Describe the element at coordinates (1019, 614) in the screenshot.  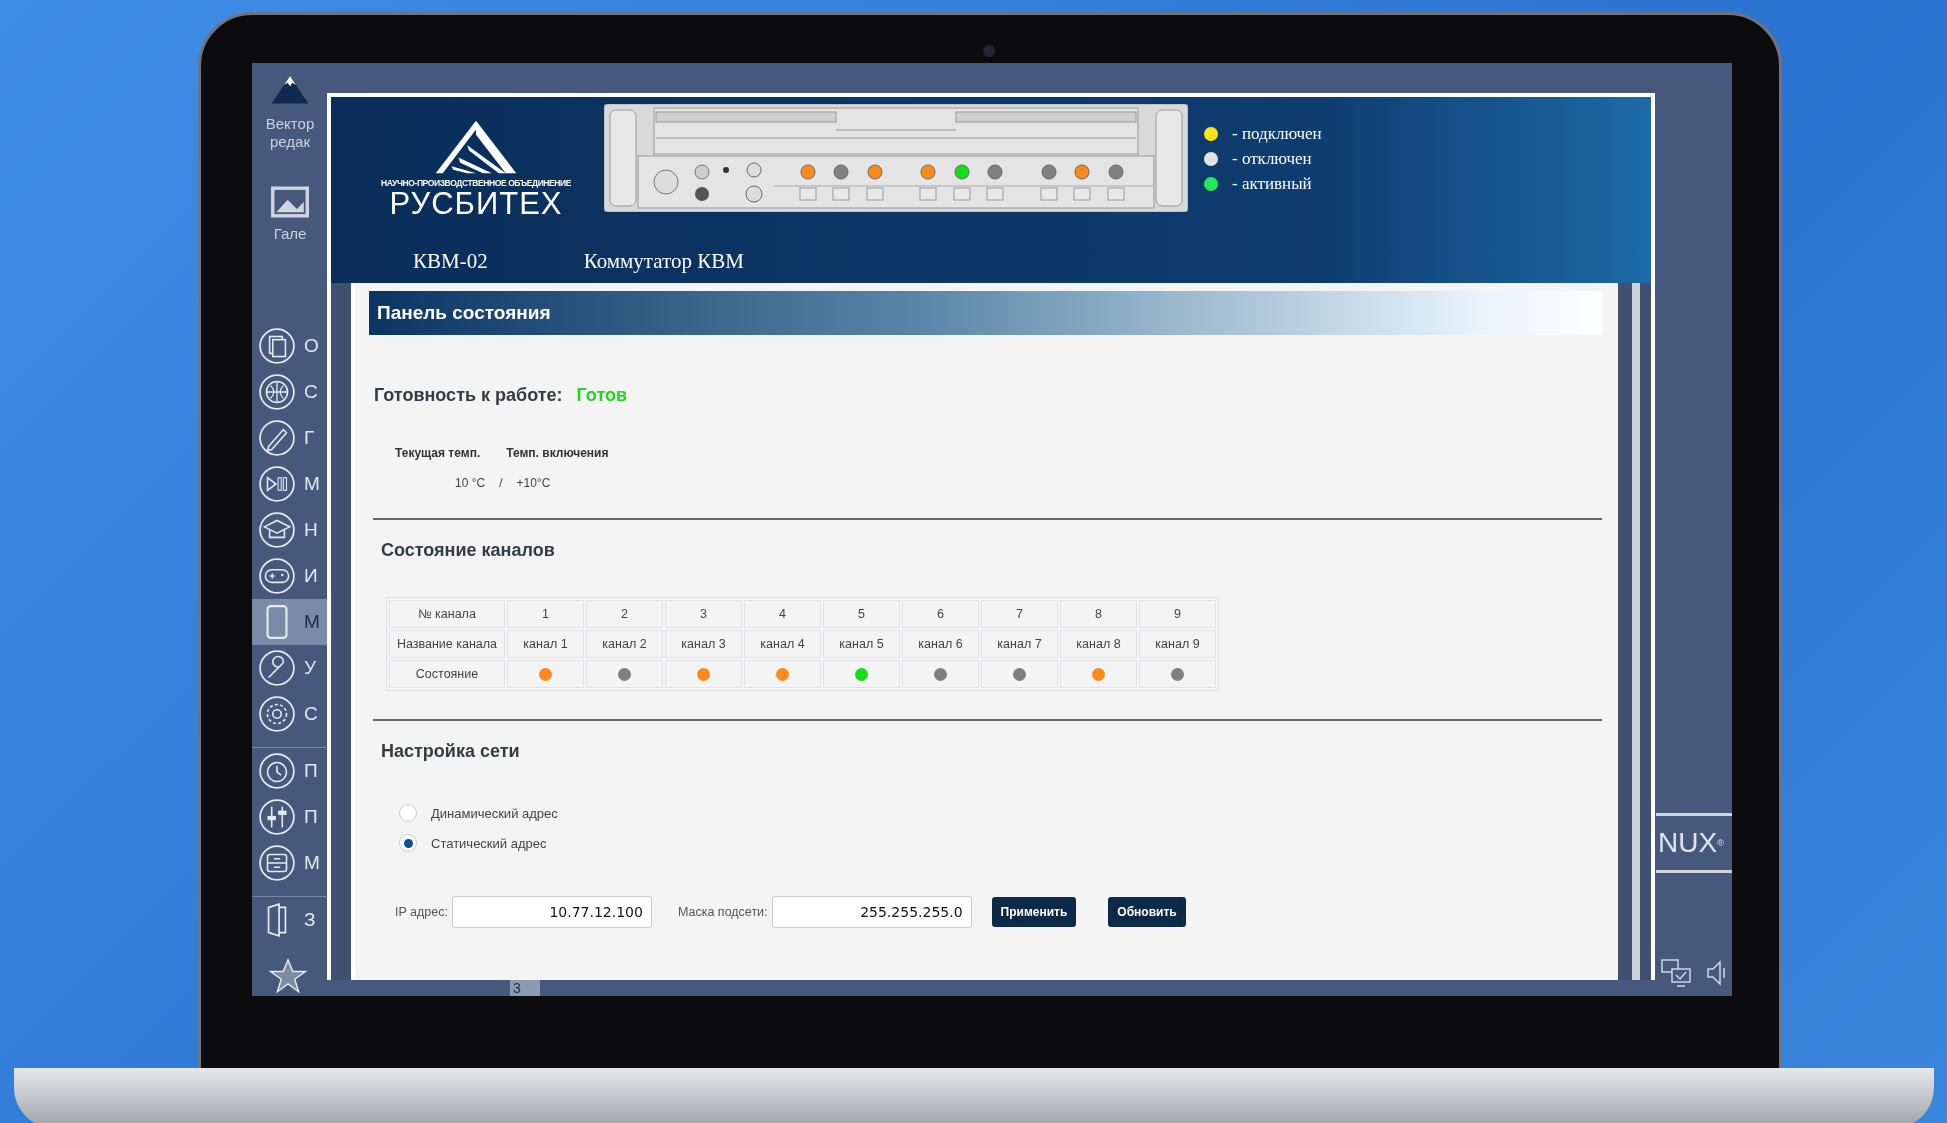
I see `table-cell: 7` at that location.